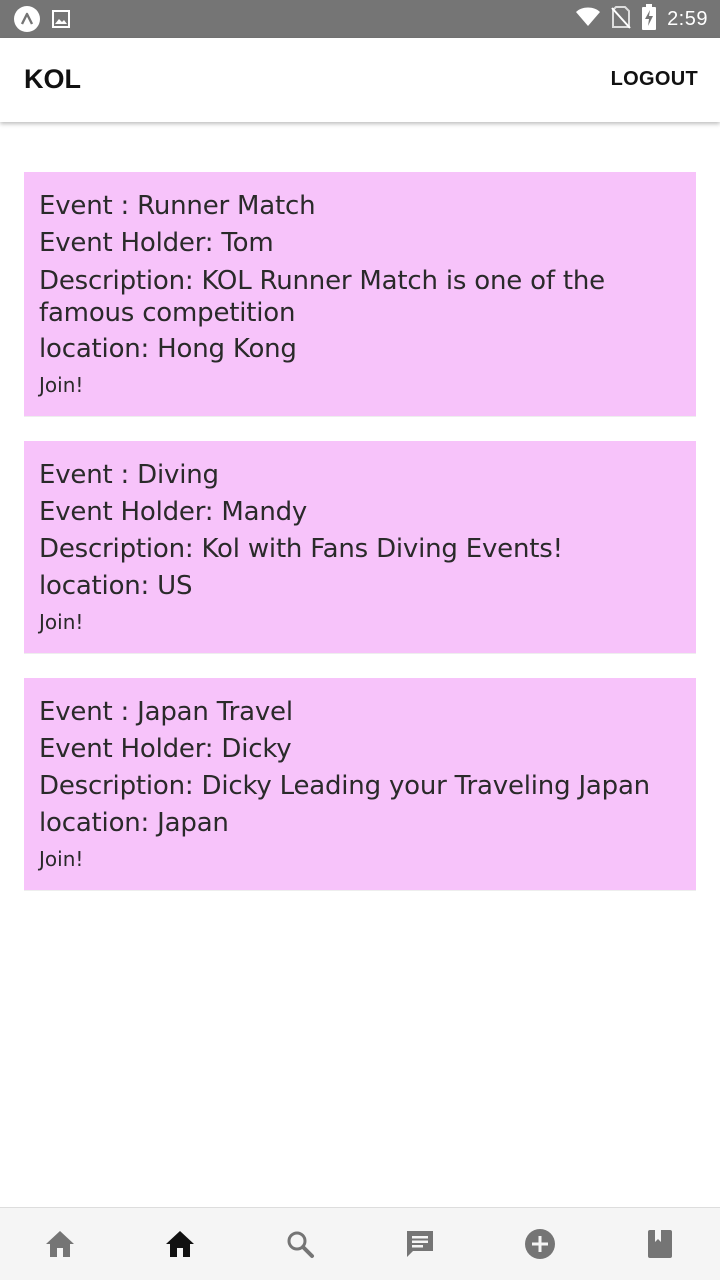  I want to click on book-icon, so click(660, 1244).